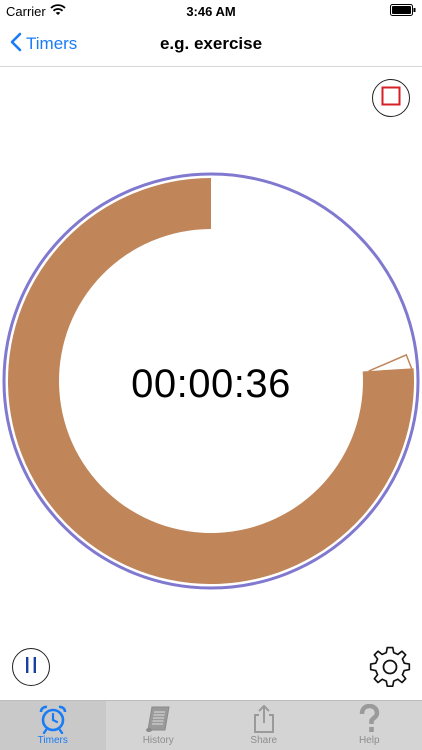 The height and width of the screenshot is (750, 422). Describe the element at coordinates (390, 667) in the screenshot. I see `settings-button` at that location.